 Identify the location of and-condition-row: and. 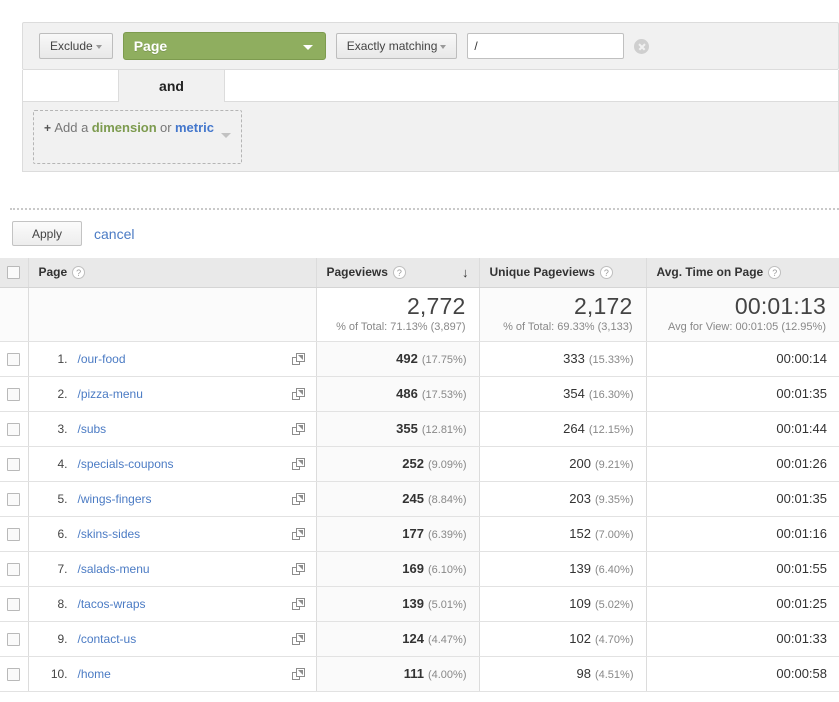
(430, 87).